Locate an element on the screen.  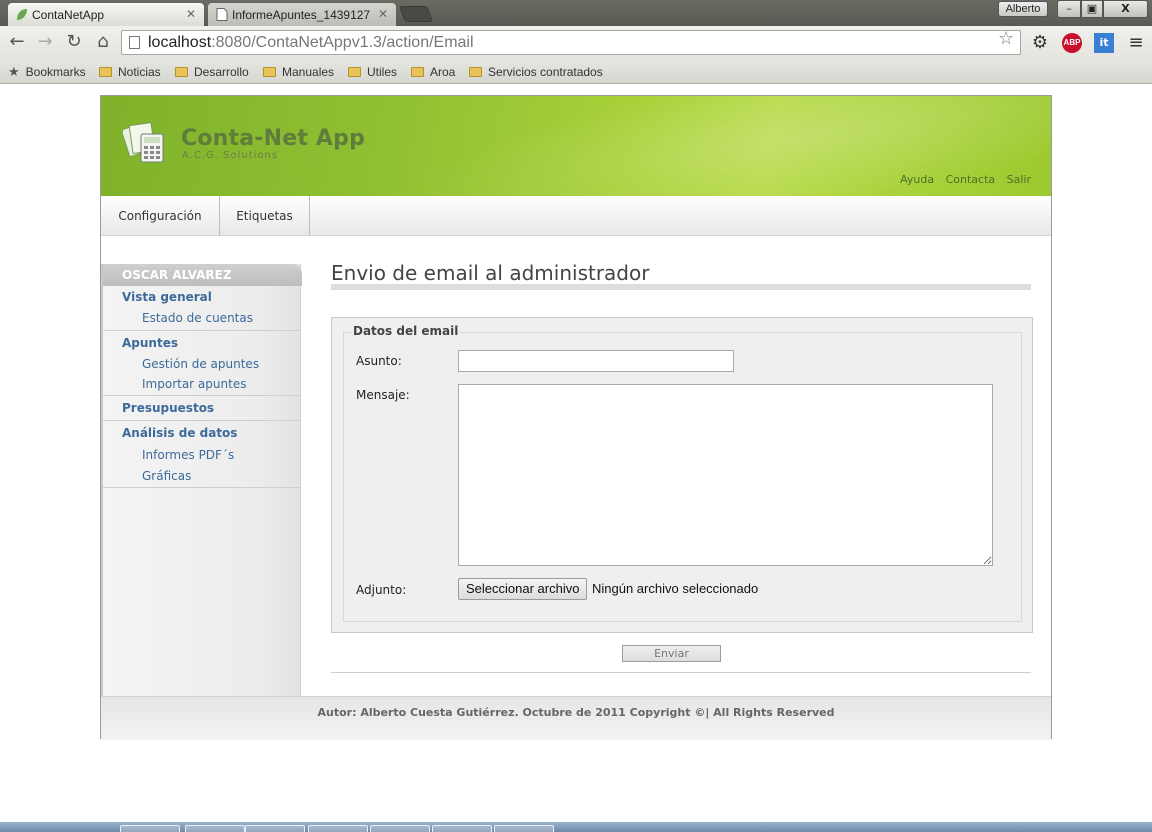
leaf-favicon-icon is located at coordinates (22, 14).